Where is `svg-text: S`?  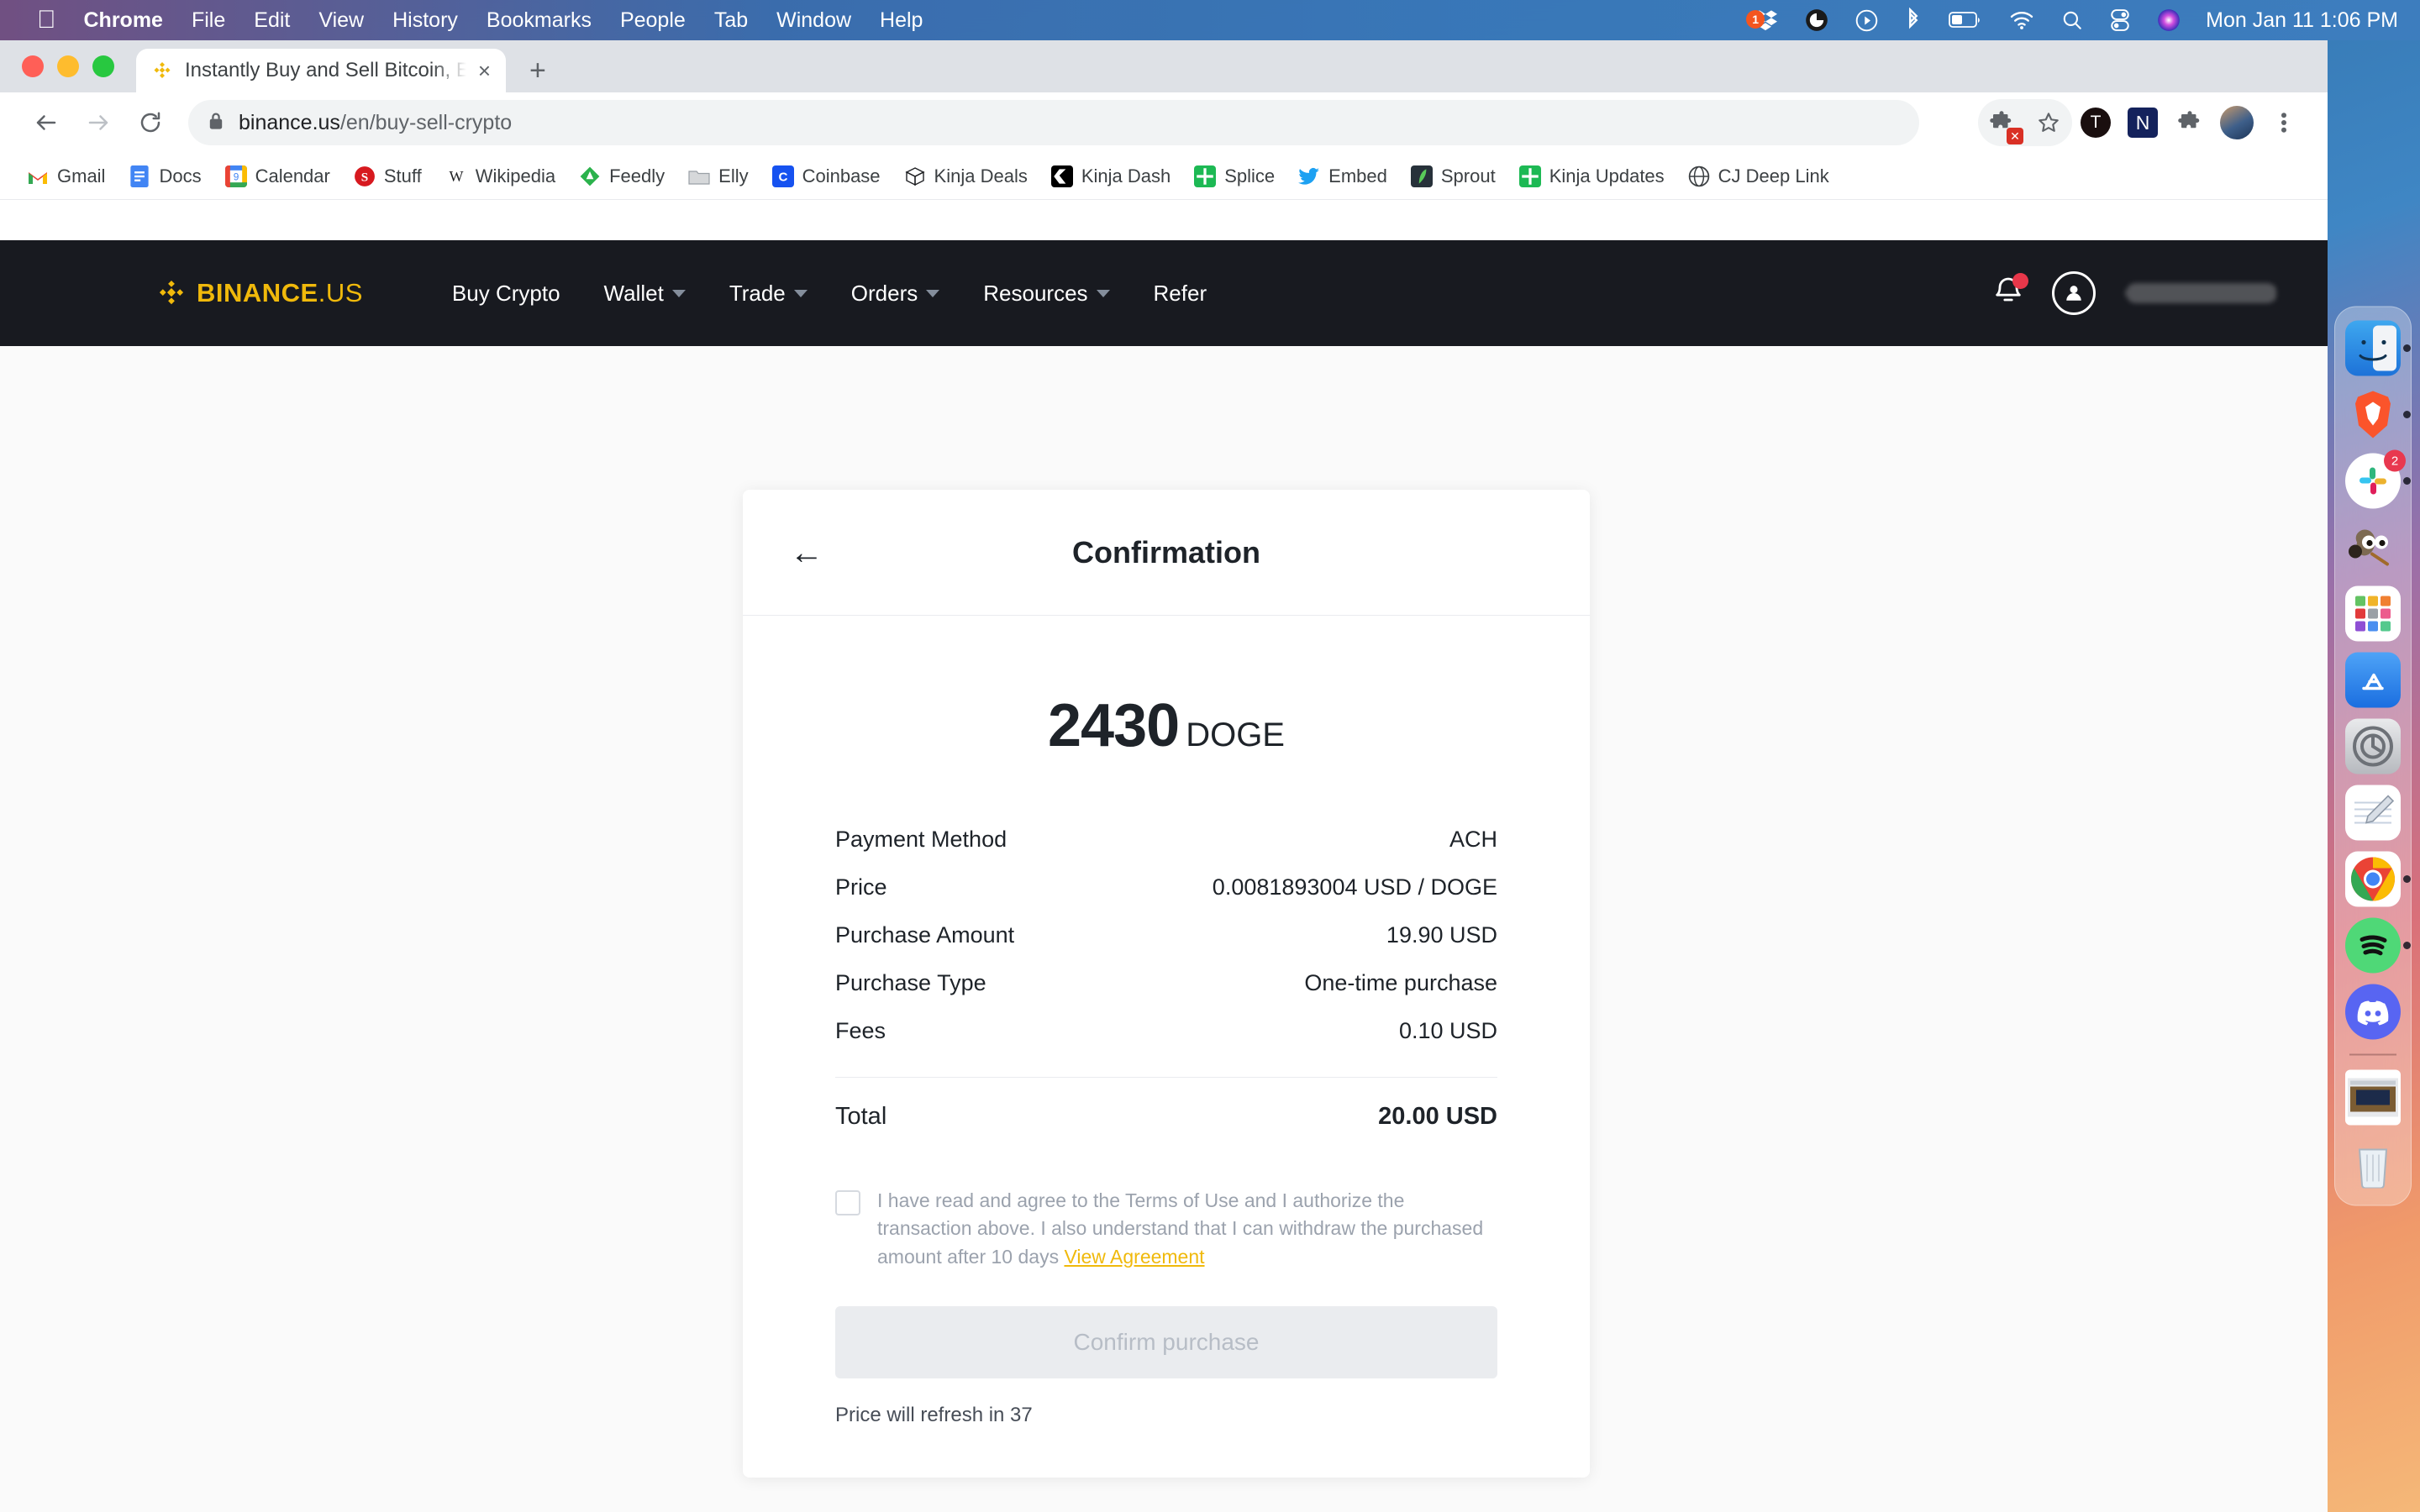 svg-text: S is located at coordinates (364, 177).